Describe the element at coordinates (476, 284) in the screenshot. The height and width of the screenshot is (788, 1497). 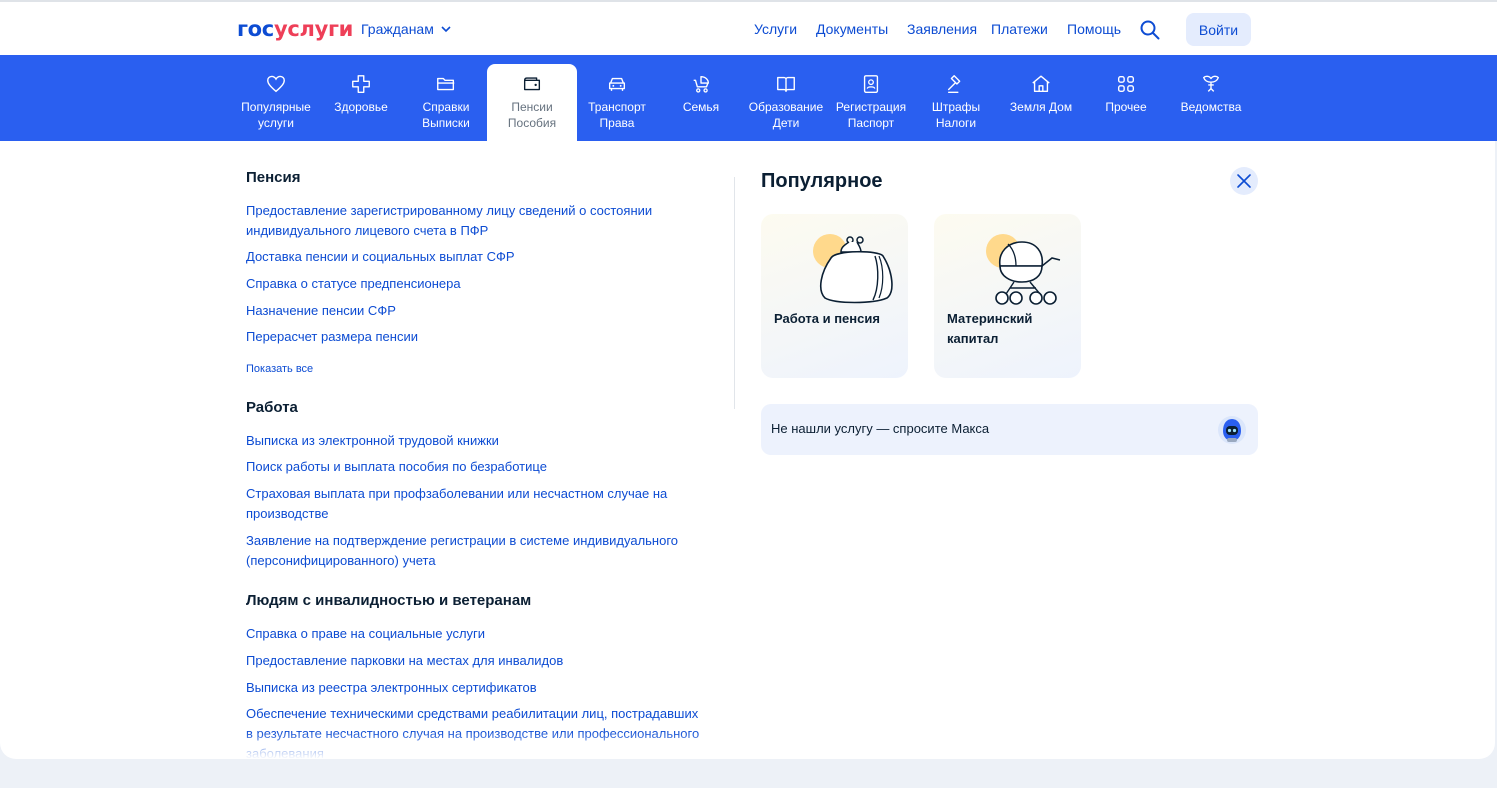
I see `service-link: Справка о статусе предпенсионера` at that location.